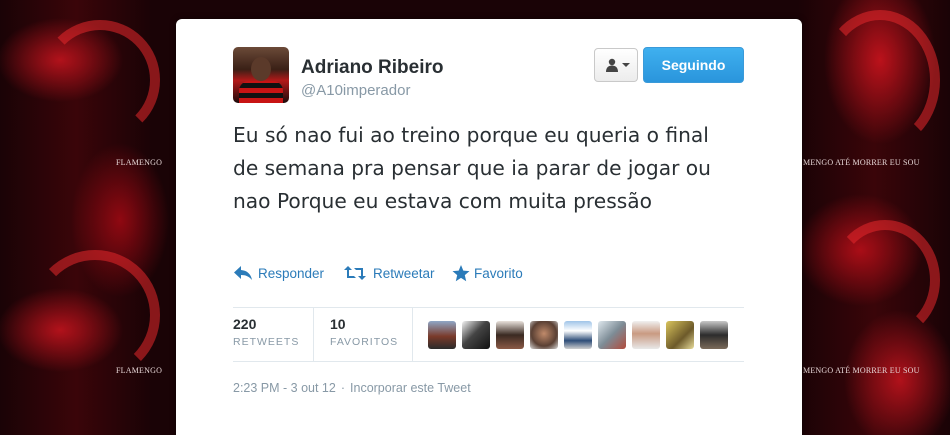 The width and height of the screenshot is (950, 435). I want to click on embed-tweet-link: Incorporar este Tweet, so click(410, 388).